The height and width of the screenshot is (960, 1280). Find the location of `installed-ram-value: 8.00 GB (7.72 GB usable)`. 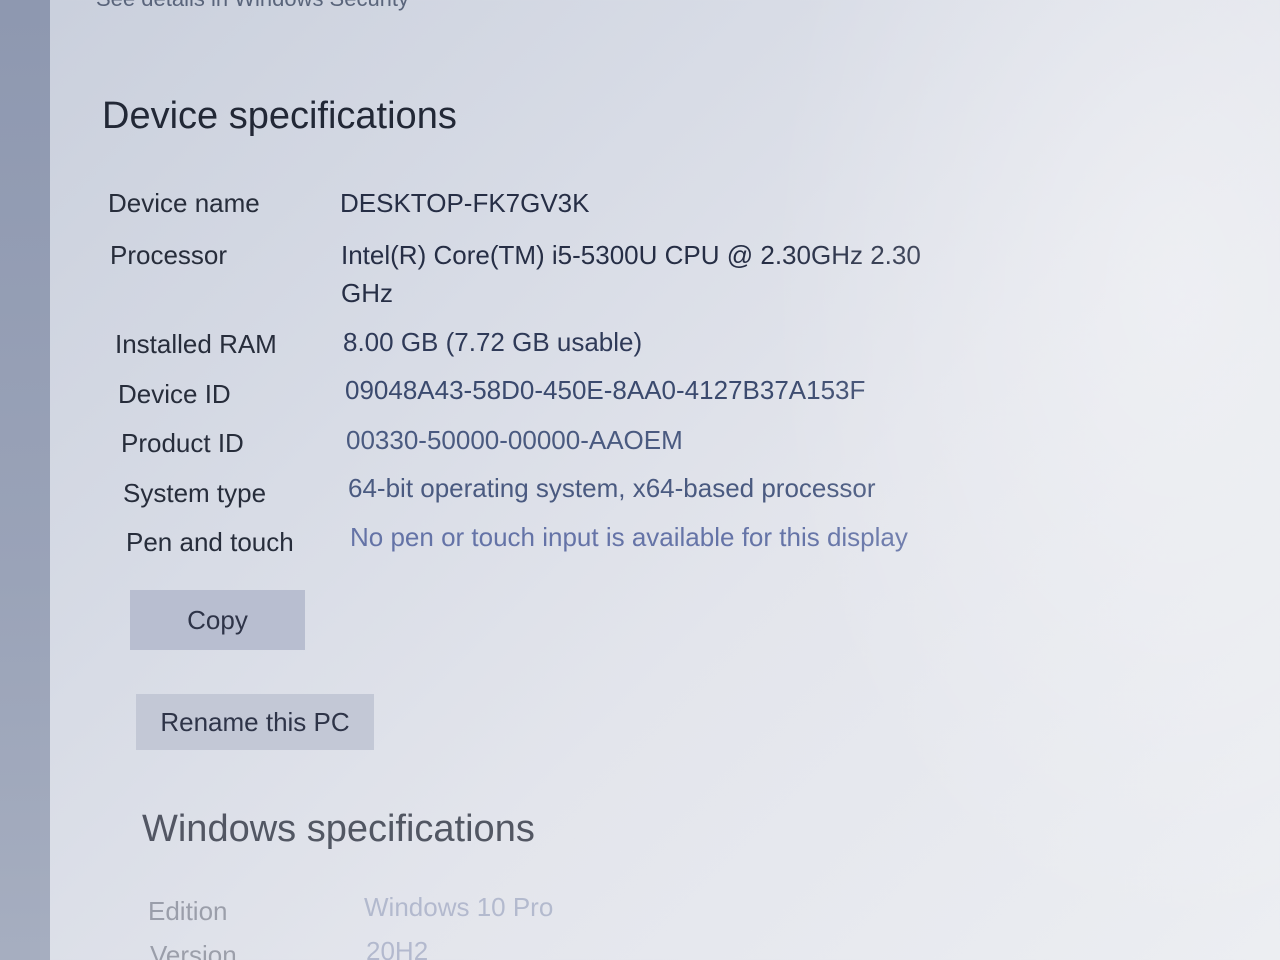

installed-ram-value: 8.00 GB (7.72 GB usable) is located at coordinates (493, 342).